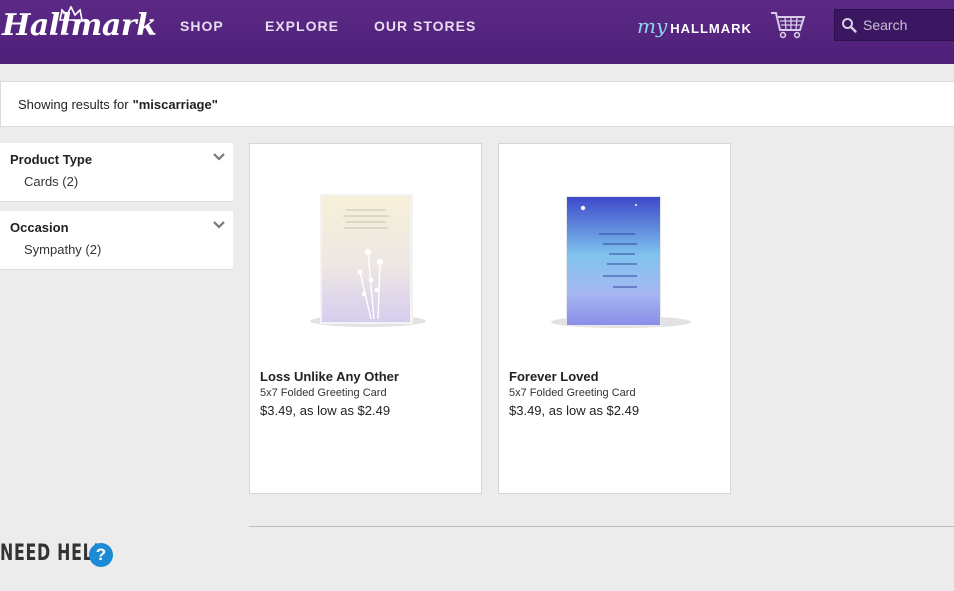 The height and width of the screenshot is (591, 954). I want to click on my-hallmark-link: my HALLMARK, so click(694, 26).